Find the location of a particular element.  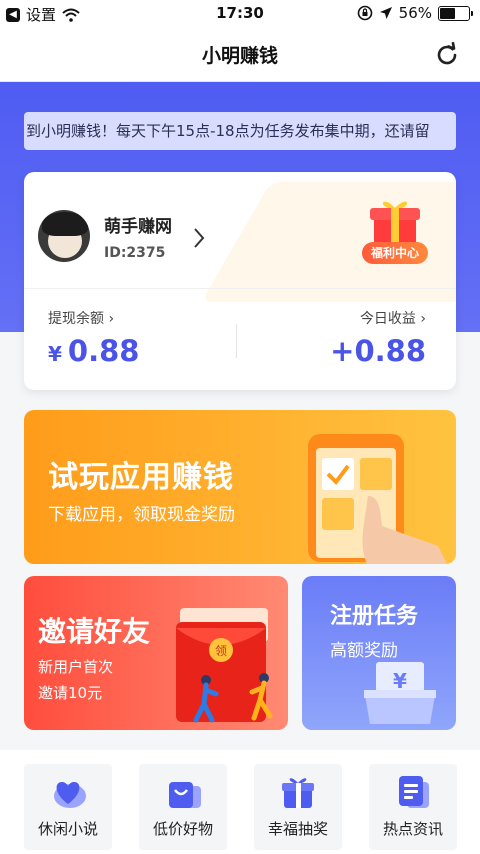

divider-vertical is located at coordinates (236, 341).